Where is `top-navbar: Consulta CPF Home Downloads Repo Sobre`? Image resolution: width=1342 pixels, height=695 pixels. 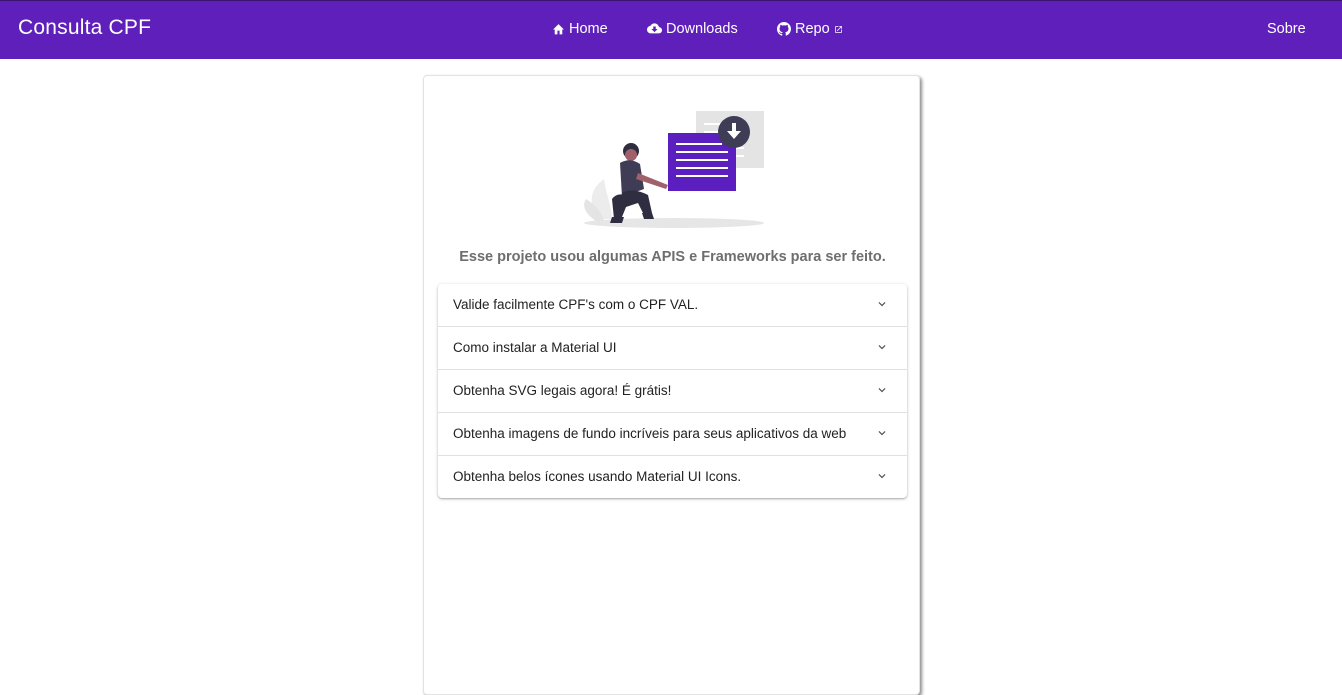 top-navbar: Consulta CPF Home Downloads Repo Sobre is located at coordinates (671, 29).